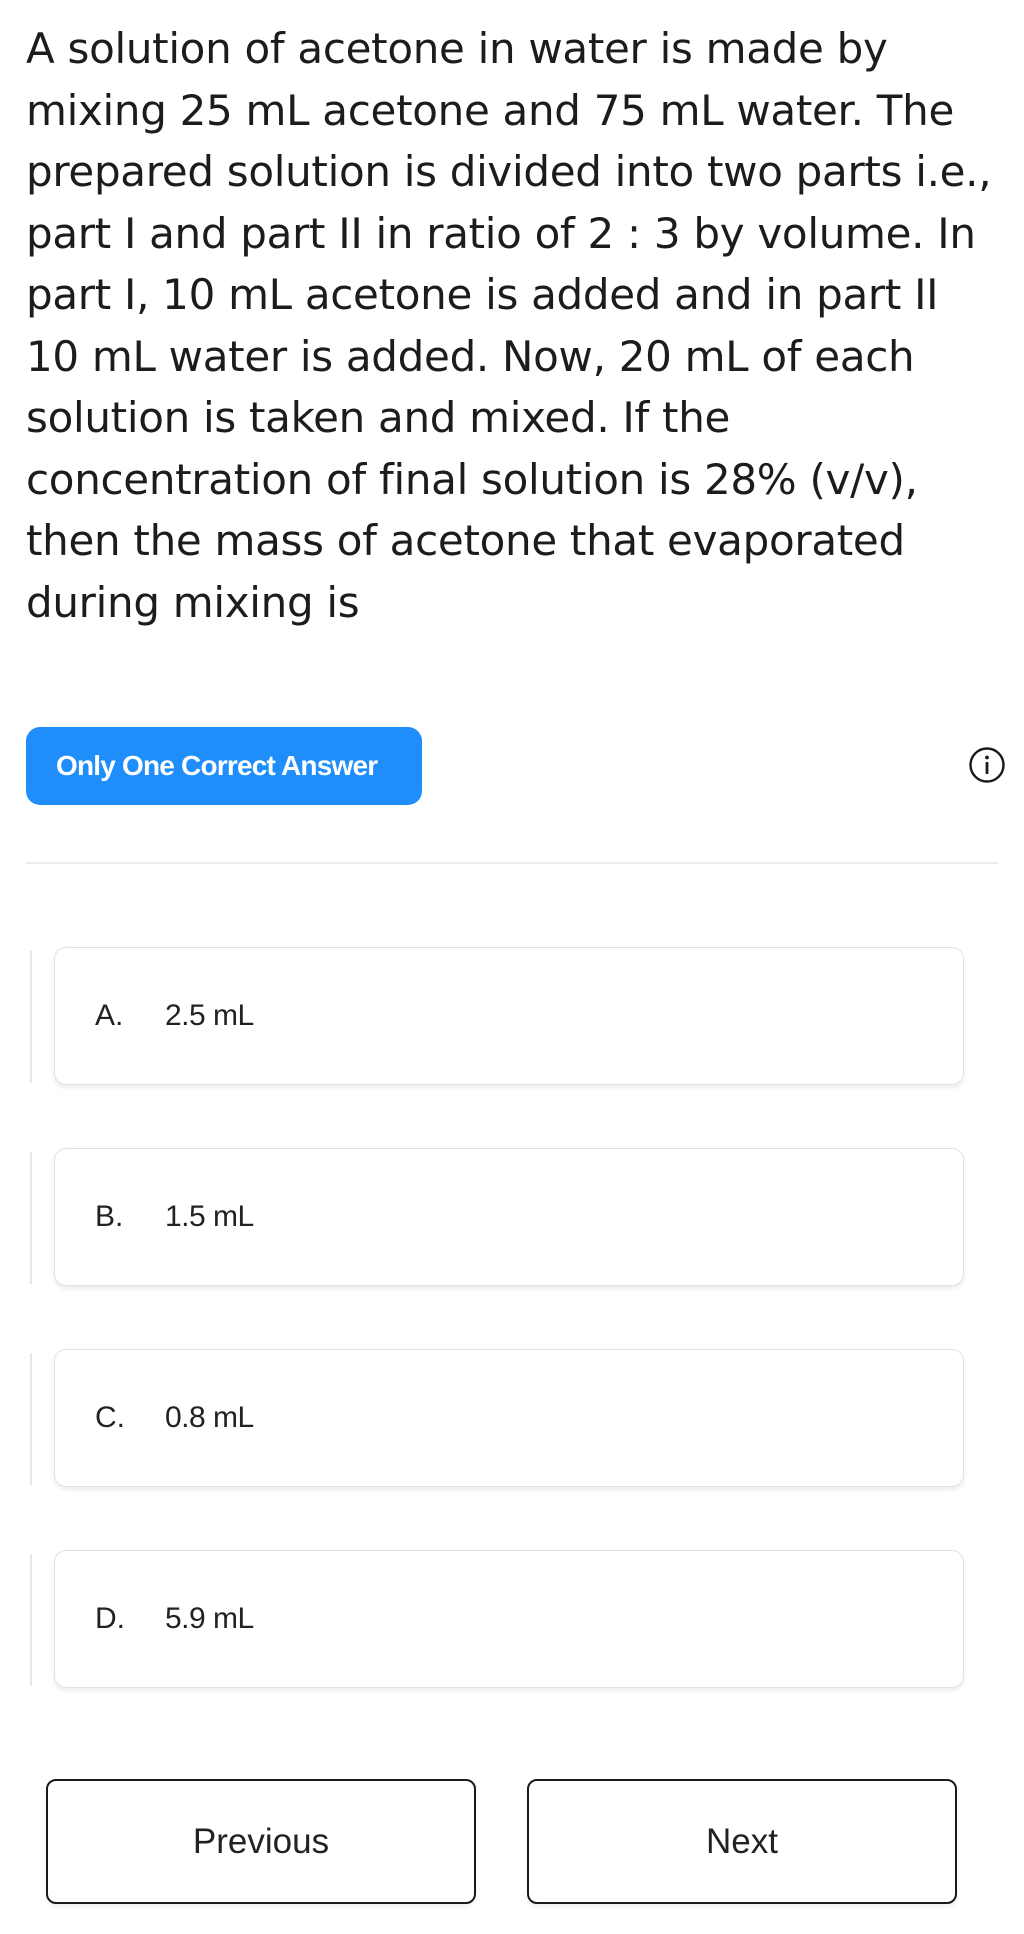 This screenshot has width=1024, height=1934. Describe the element at coordinates (209, 1216) in the screenshot. I see `option-value: 1.5 mL` at that location.